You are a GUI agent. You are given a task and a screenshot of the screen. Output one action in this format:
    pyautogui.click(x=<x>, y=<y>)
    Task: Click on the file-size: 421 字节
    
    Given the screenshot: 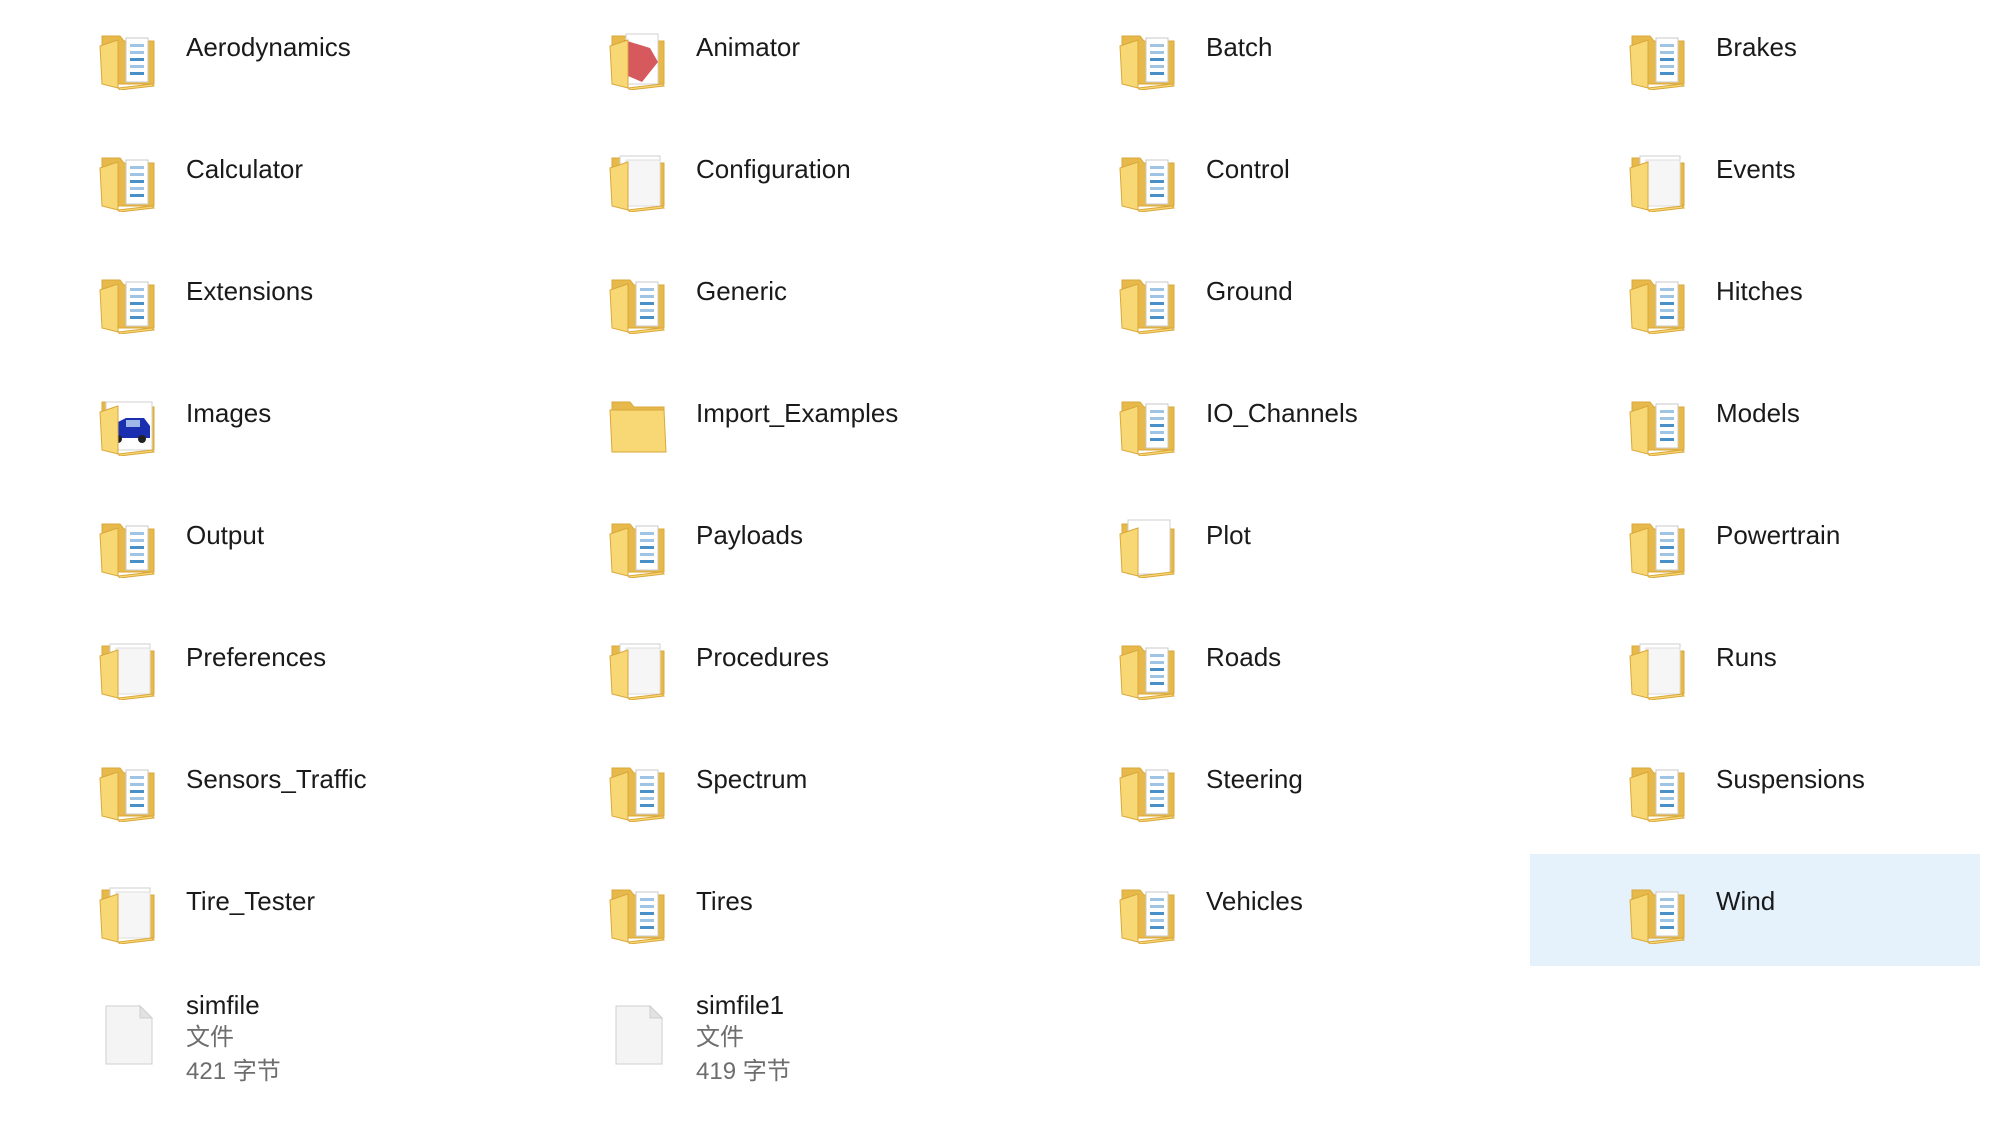 What is the action you would take?
    pyautogui.click(x=233, y=1071)
    